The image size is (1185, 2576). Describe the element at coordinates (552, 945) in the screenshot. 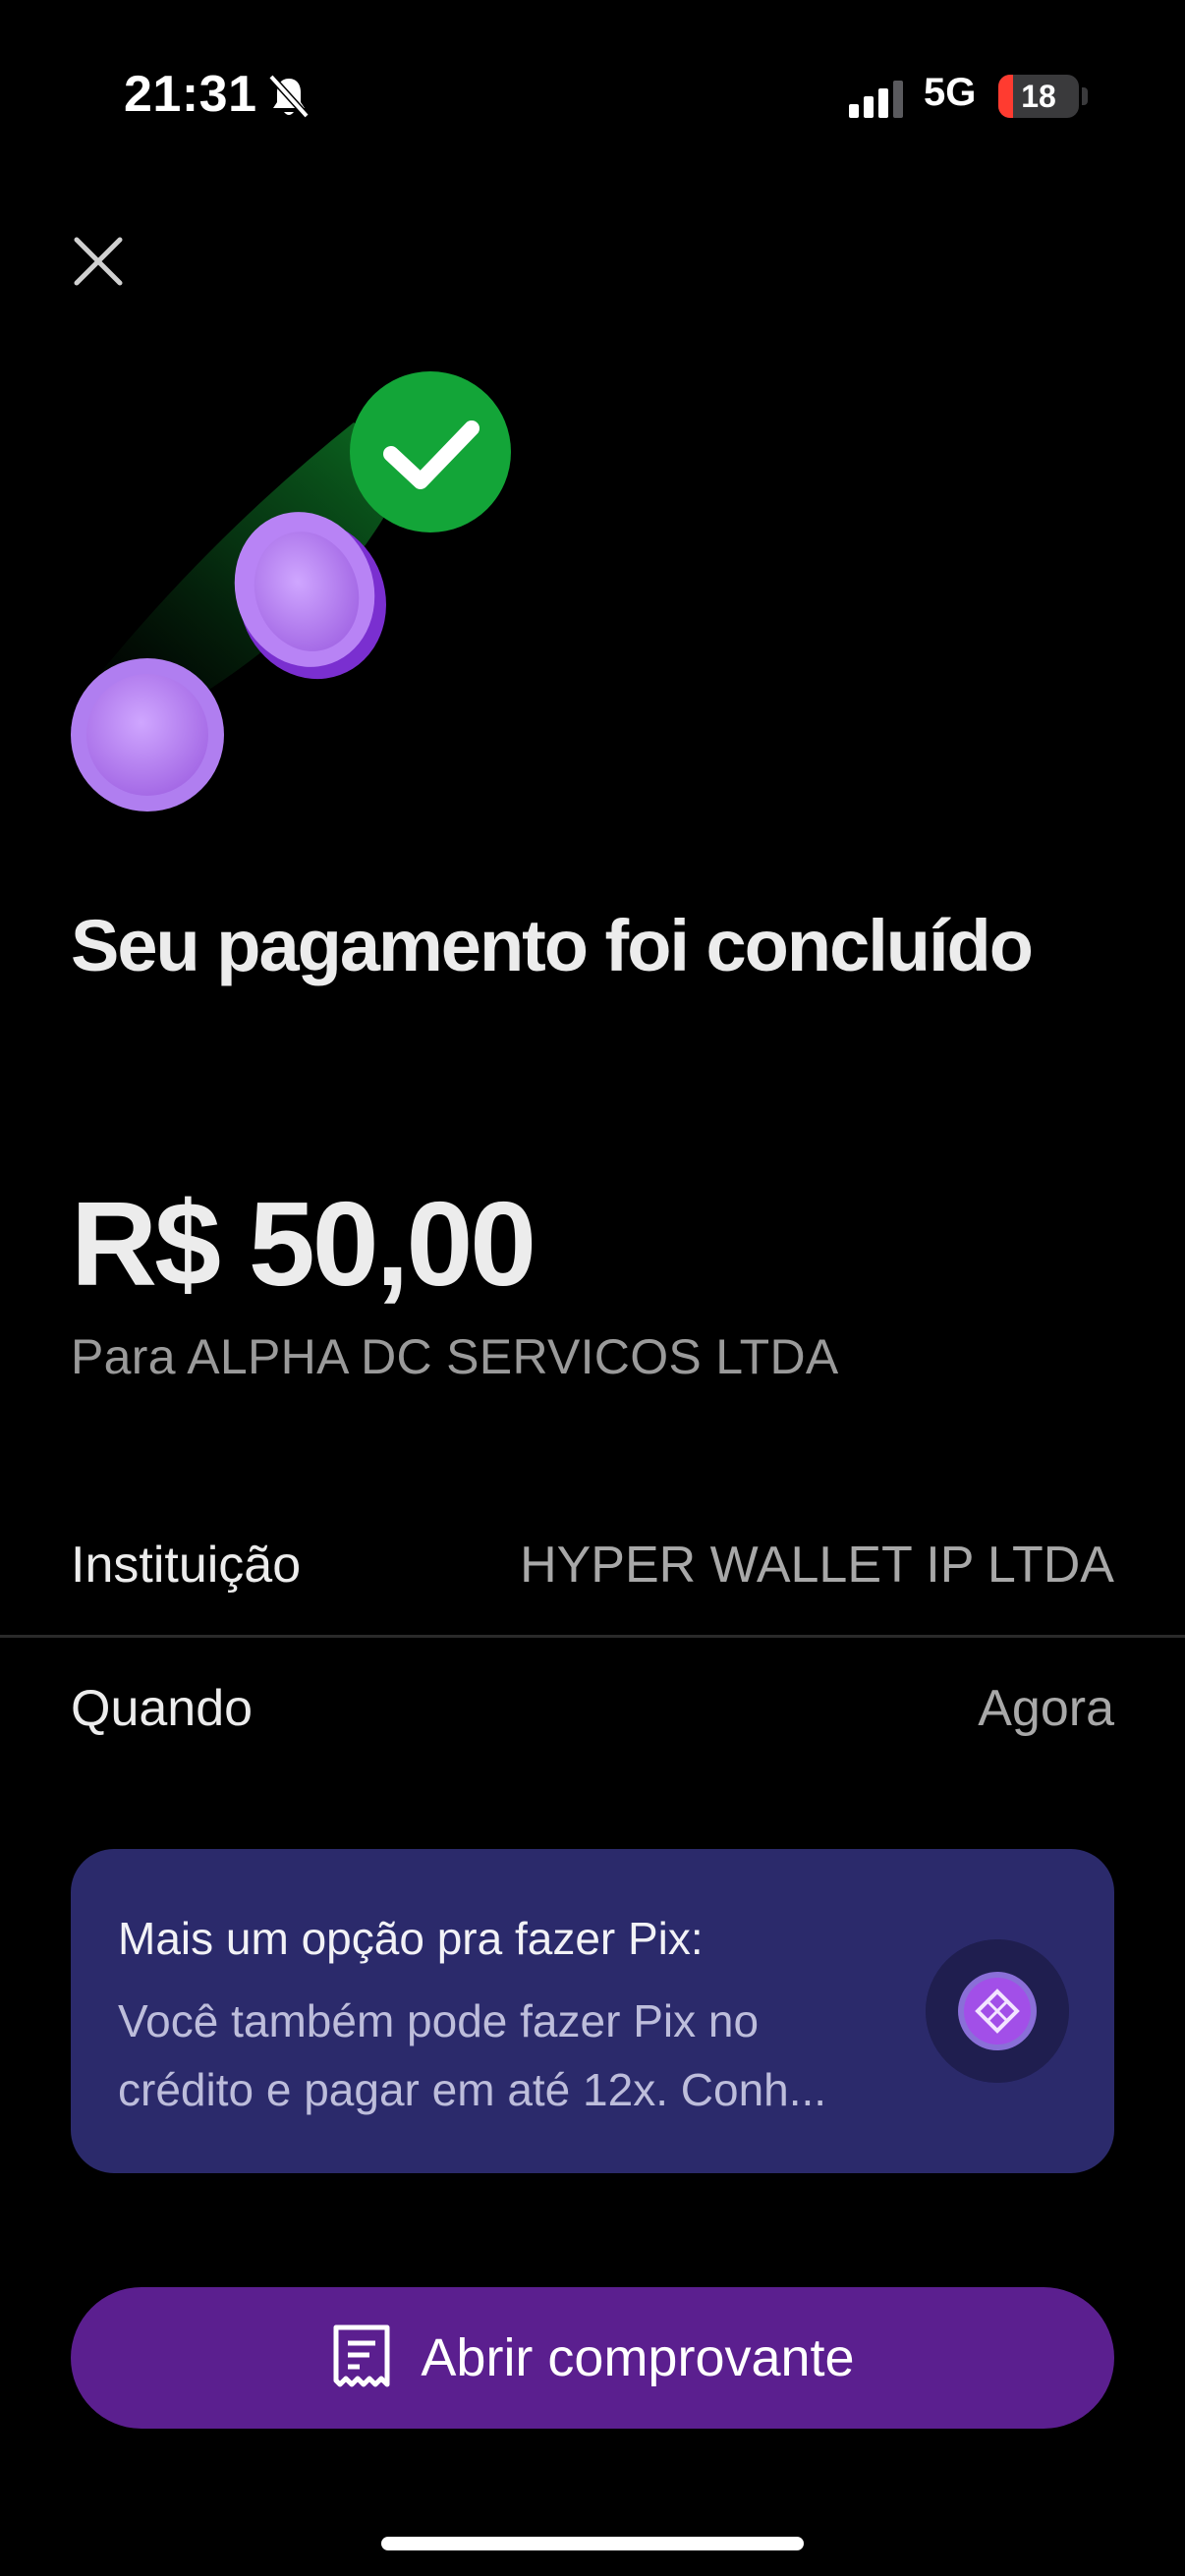

I see `page-title: Seu pagamento foi concluído` at that location.